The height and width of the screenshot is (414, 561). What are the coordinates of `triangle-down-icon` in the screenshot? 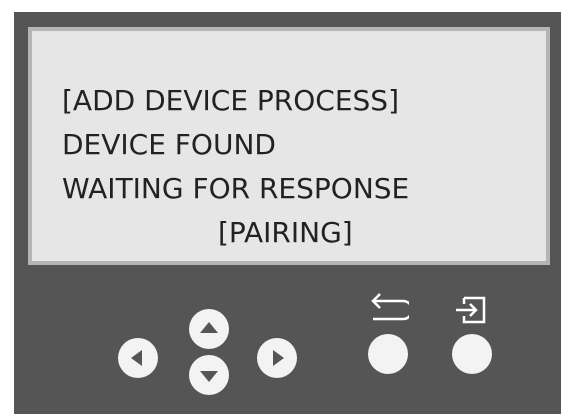 It's located at (209, 376).